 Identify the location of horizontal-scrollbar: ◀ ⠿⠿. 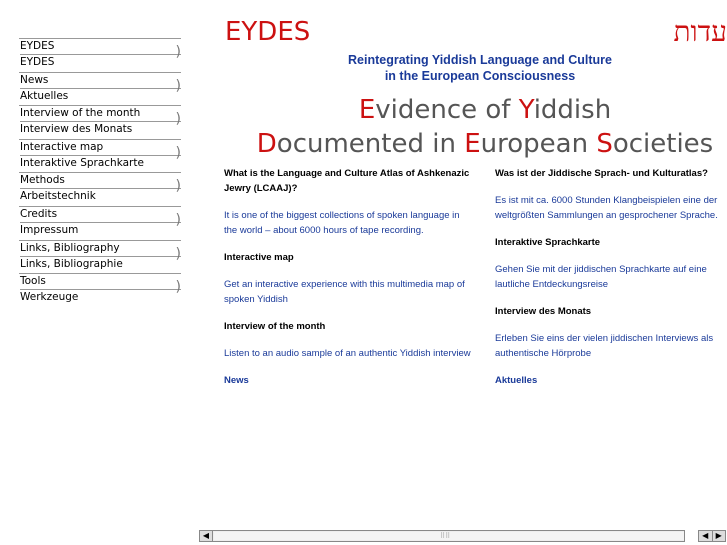
(442, 536).